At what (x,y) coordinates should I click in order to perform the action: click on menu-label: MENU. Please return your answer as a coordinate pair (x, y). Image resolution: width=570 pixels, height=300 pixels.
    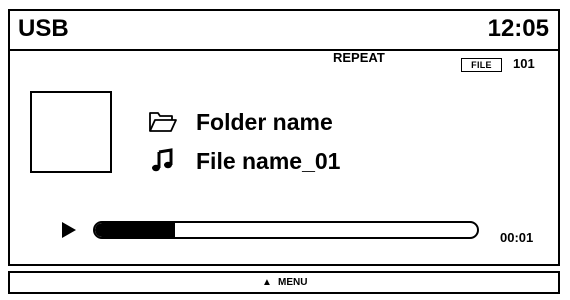
    Looking at the image, I should click on (293, 282).